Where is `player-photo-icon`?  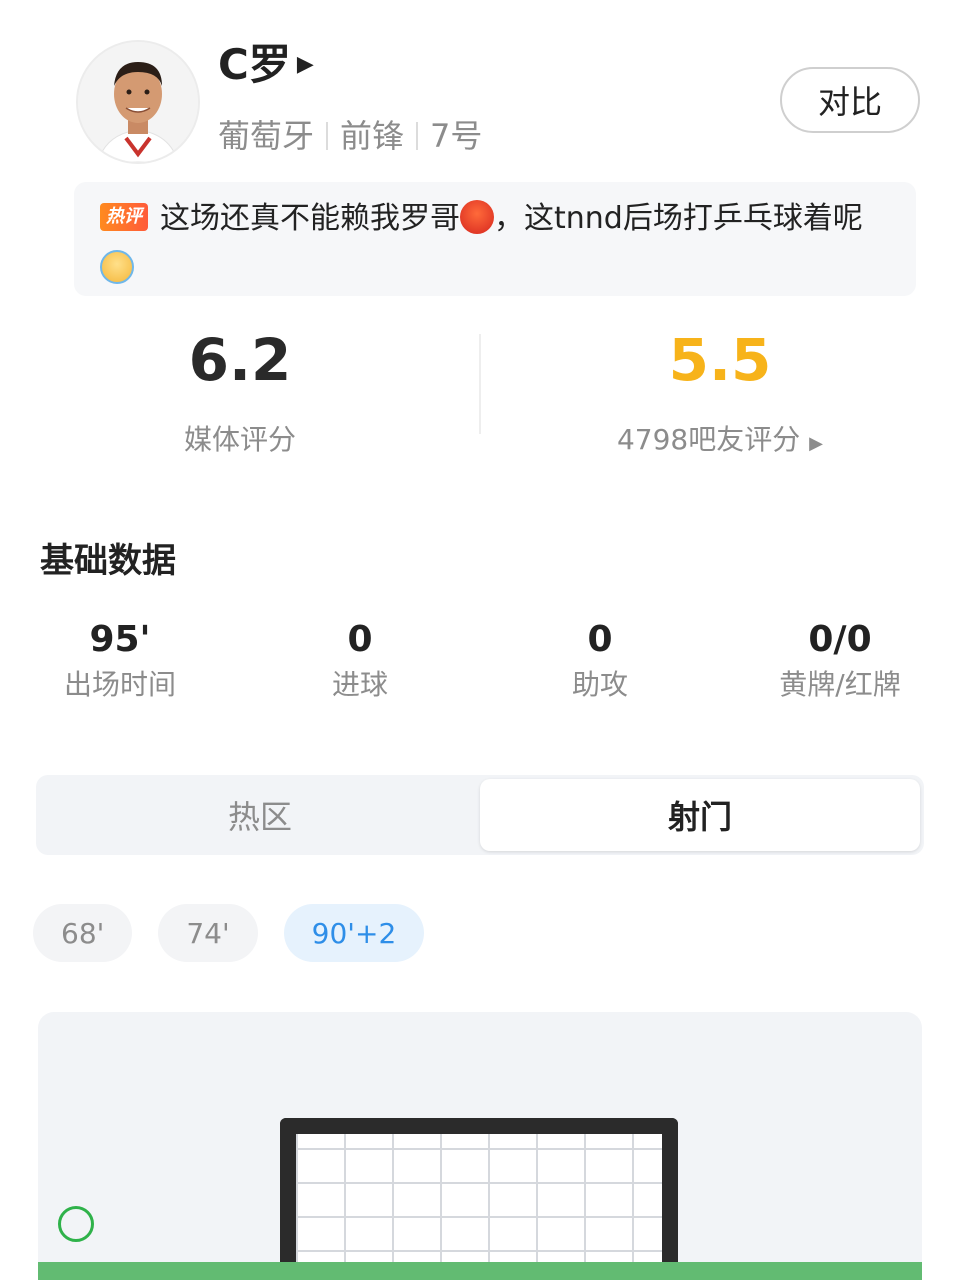
player-photo-icon is located at coordinates (138, 102).